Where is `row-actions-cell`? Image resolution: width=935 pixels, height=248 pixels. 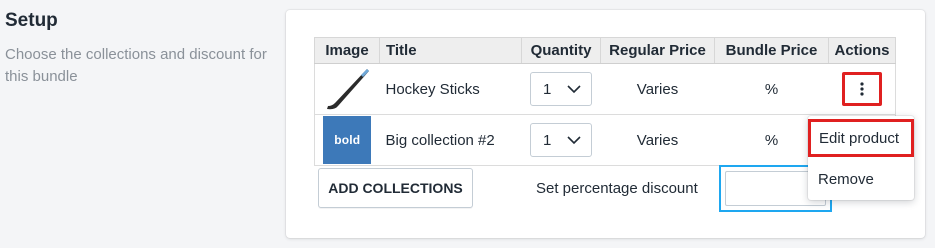 row-actions-cell is located at coordinates (862, 89).